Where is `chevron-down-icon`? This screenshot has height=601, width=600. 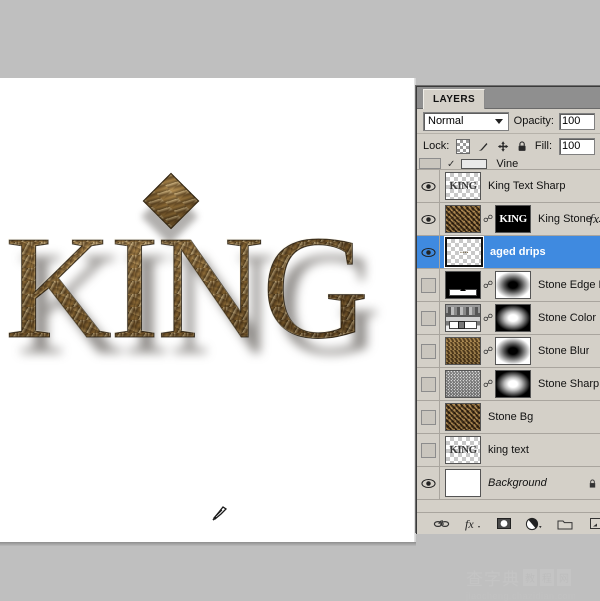 chevron-down-icon is located at coordinates (498, 121).